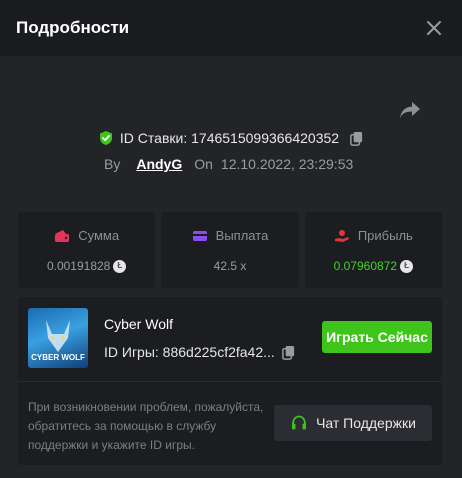  Describe the element at coordinates (230, 266) in the screenshot. I see `stat-value: 42.5 x` at that location.